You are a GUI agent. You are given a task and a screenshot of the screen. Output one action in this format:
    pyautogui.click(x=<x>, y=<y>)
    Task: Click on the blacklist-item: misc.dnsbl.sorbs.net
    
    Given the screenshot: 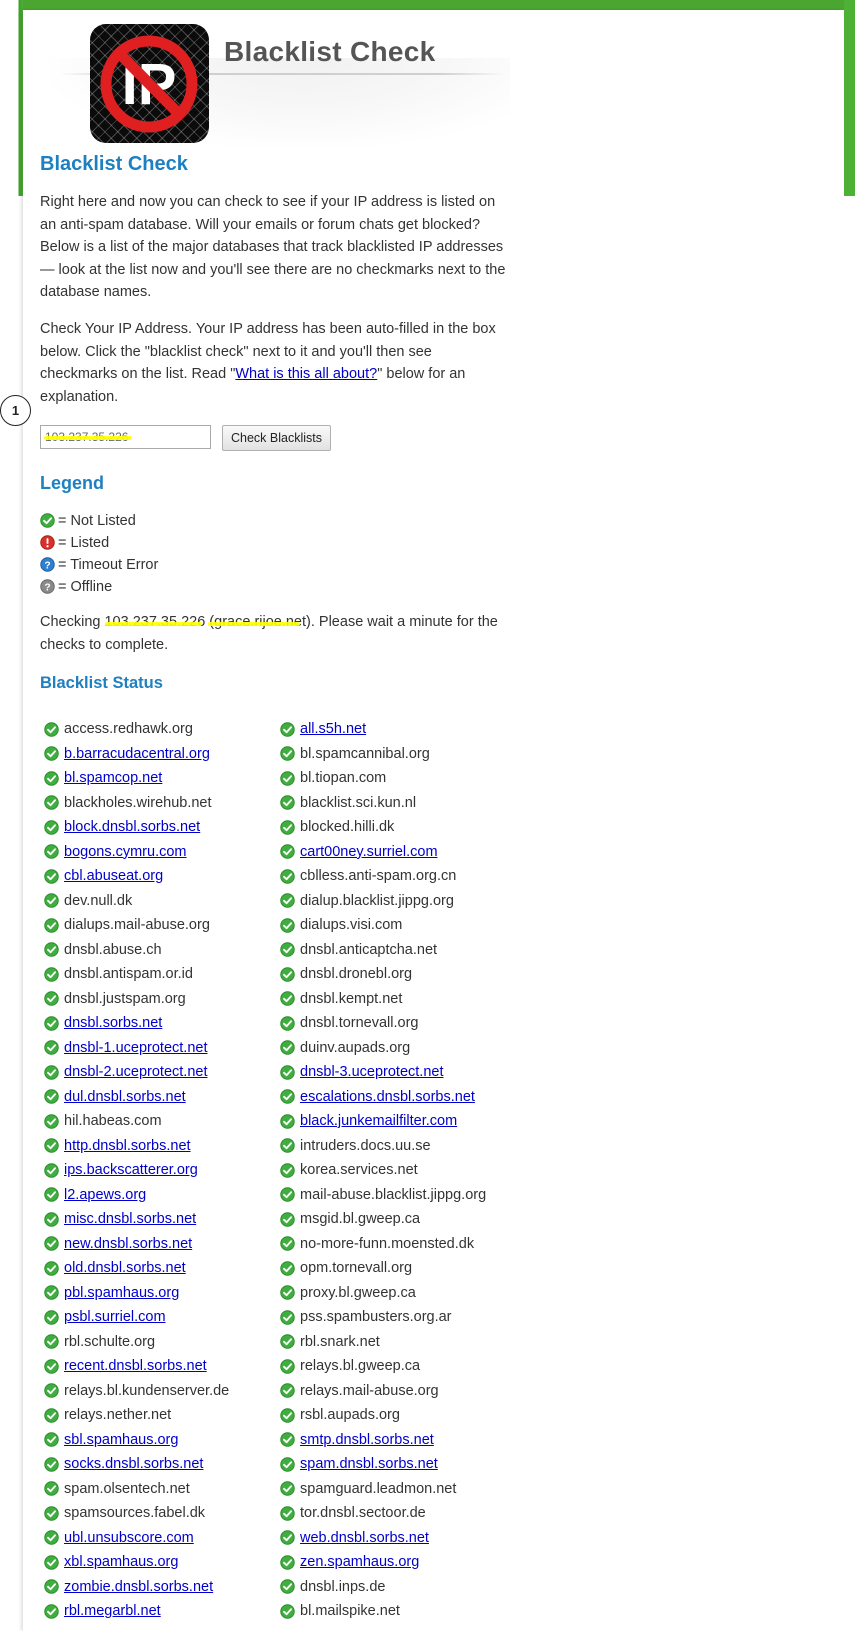 What is the action you would take?
    pyautogui.click(x=162, y=1219)
    